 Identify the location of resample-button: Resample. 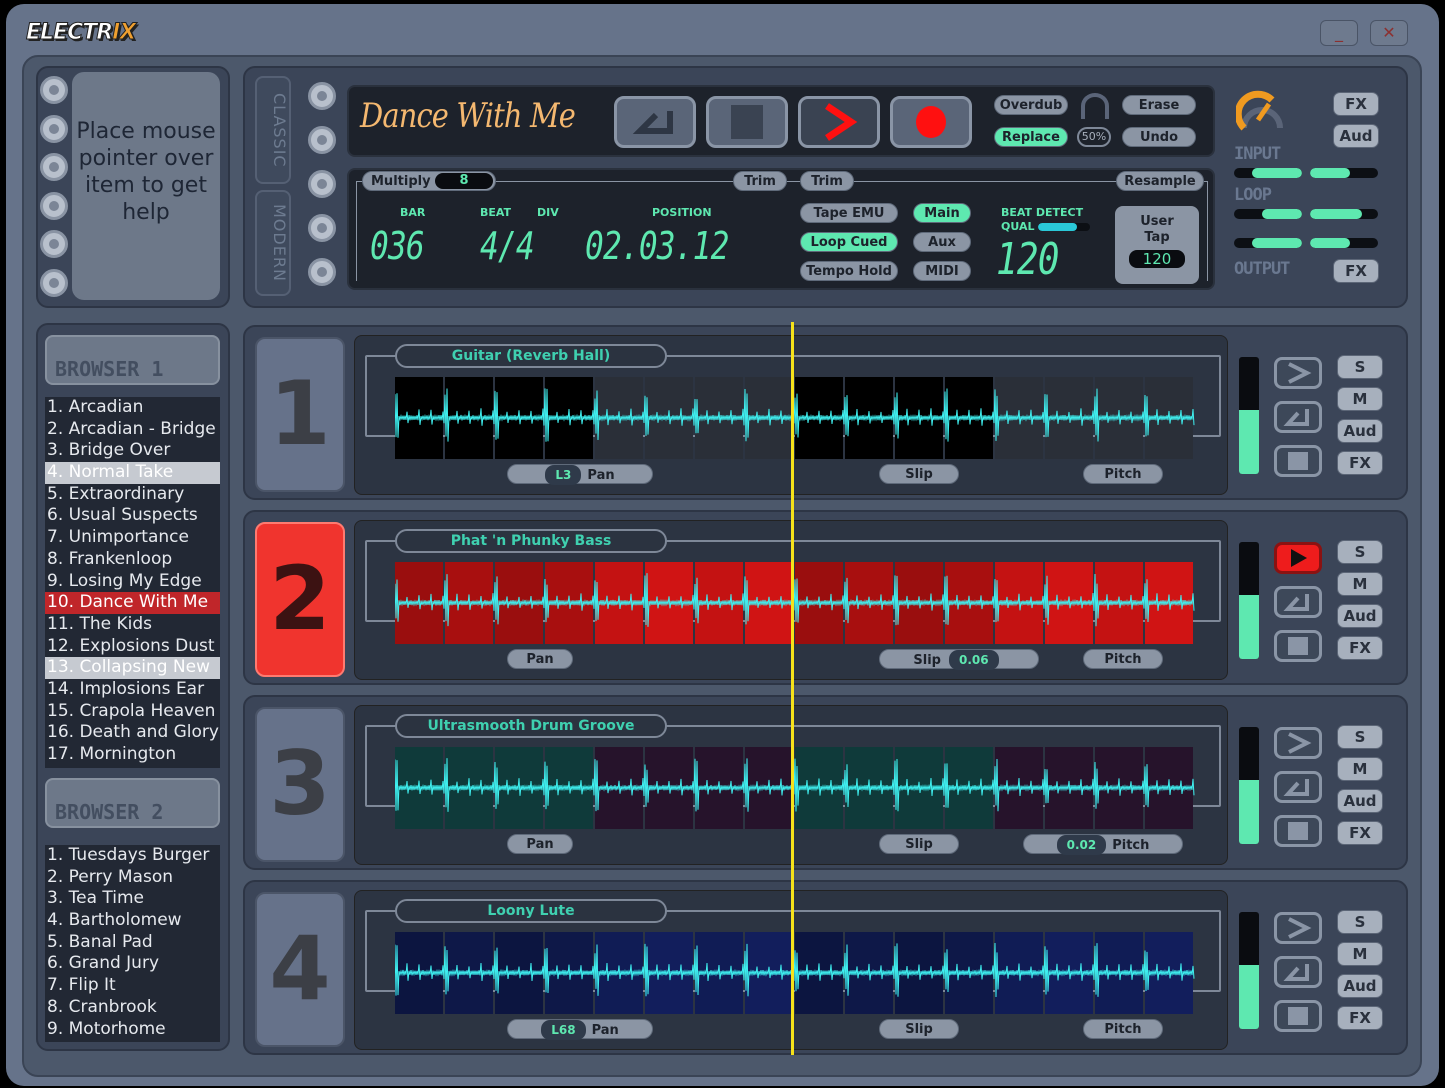
(1160, 181).